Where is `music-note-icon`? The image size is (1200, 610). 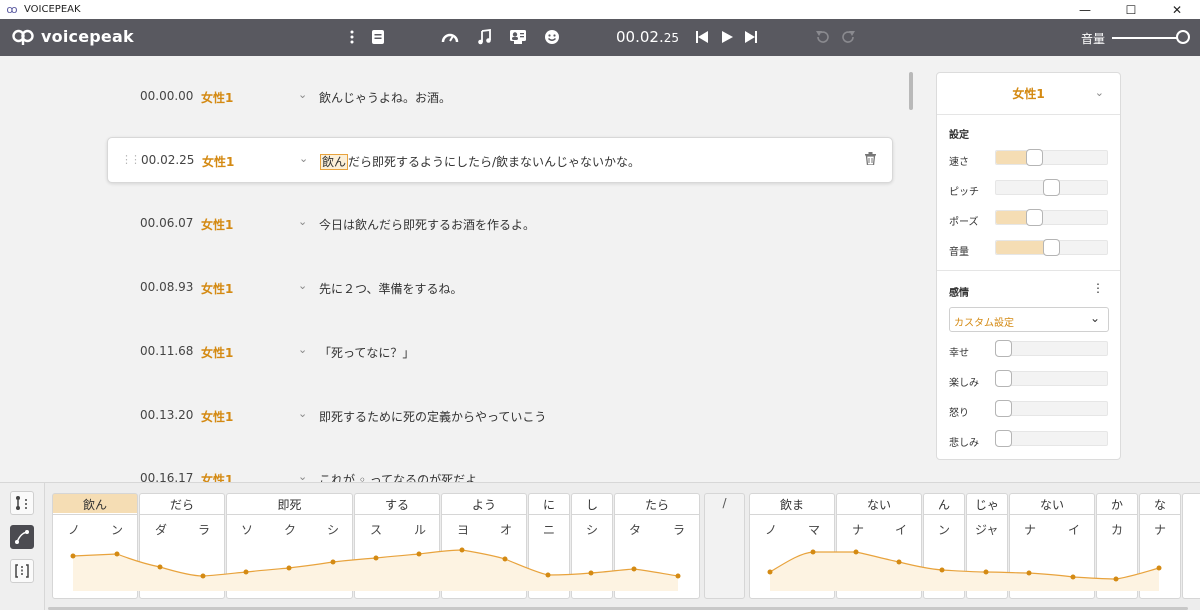 music-note-icon is located at coordinates (484, 37).